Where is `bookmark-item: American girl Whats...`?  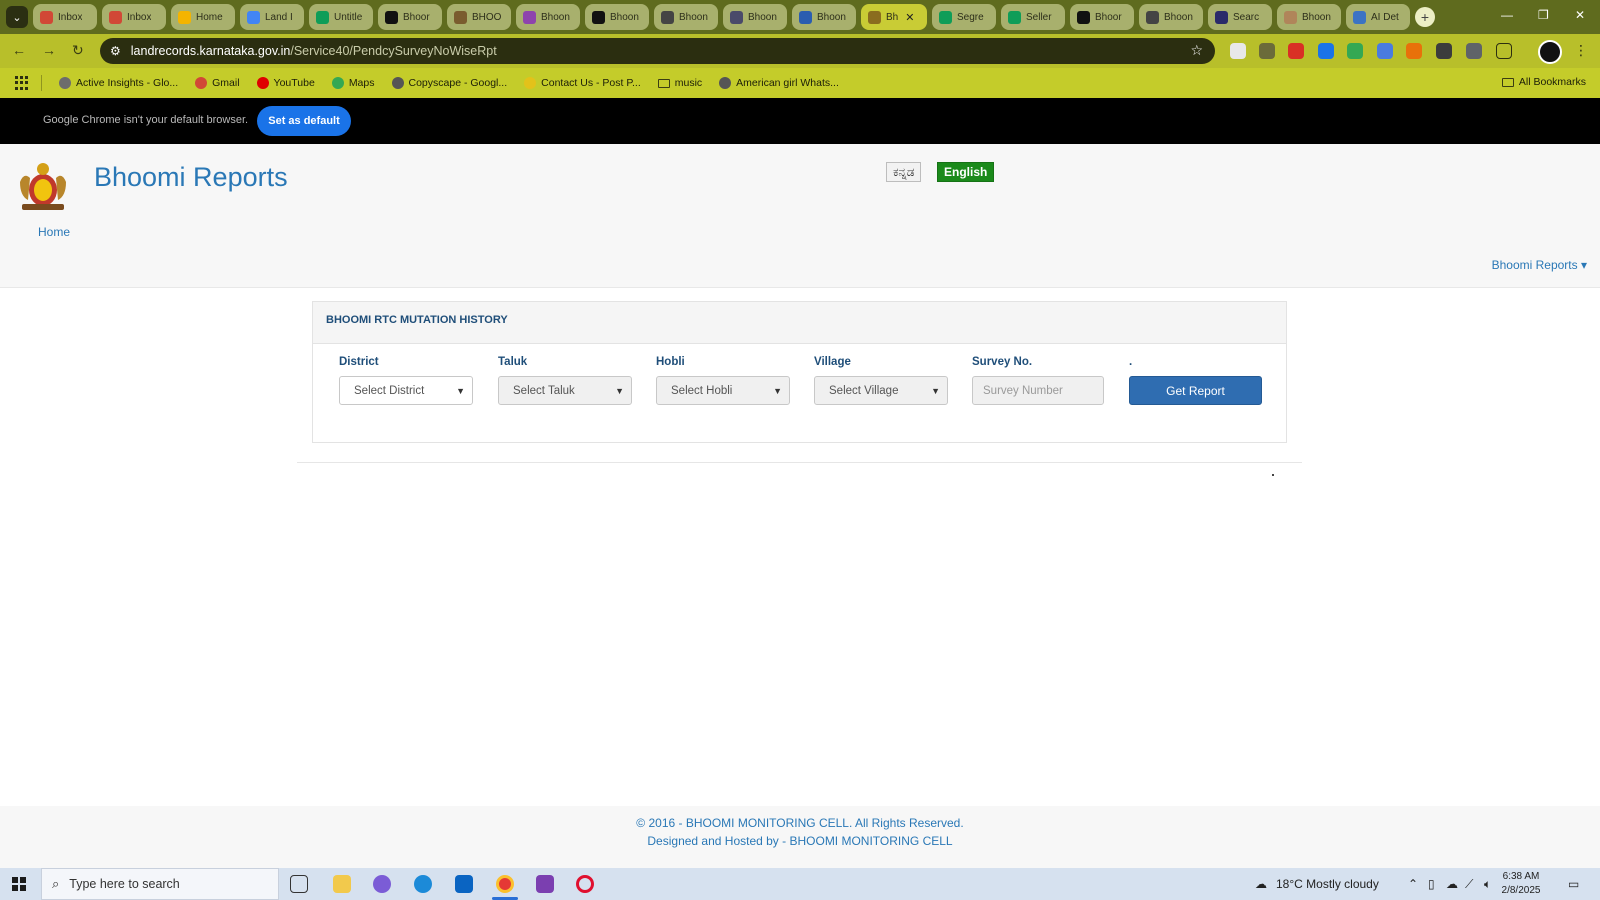 bookmark-item: American girl Whats... is located at coordinates (779, 83).